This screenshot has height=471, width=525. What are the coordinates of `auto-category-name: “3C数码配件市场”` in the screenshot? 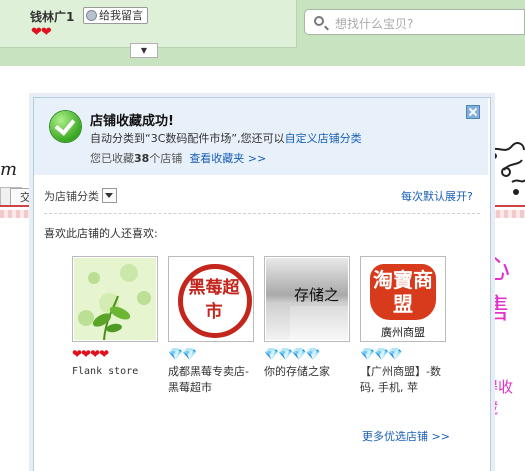 It's located at (191, 138).